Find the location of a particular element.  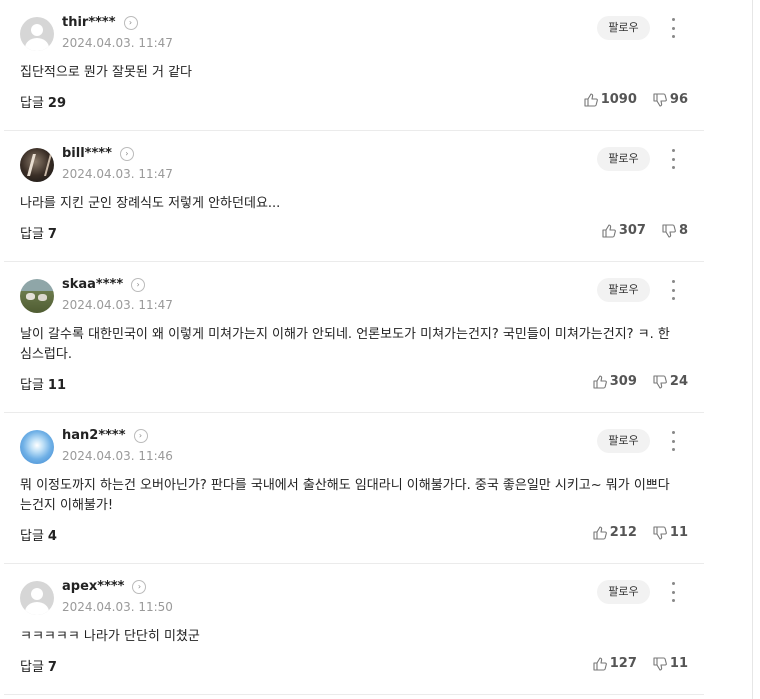

username: apex**** is located at coordinates (93, 586).